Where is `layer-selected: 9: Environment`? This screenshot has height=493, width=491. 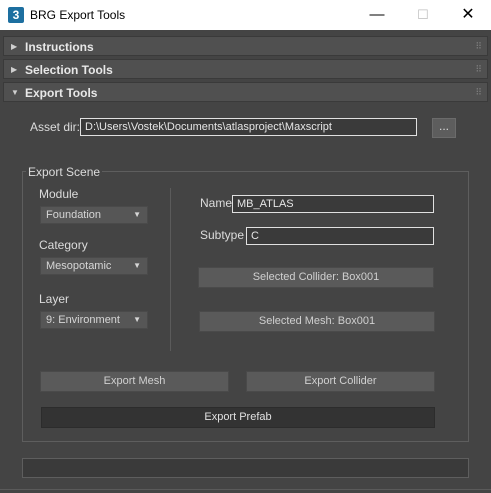
layer-selected: 9: Environment is located at coordinates (83, 320).